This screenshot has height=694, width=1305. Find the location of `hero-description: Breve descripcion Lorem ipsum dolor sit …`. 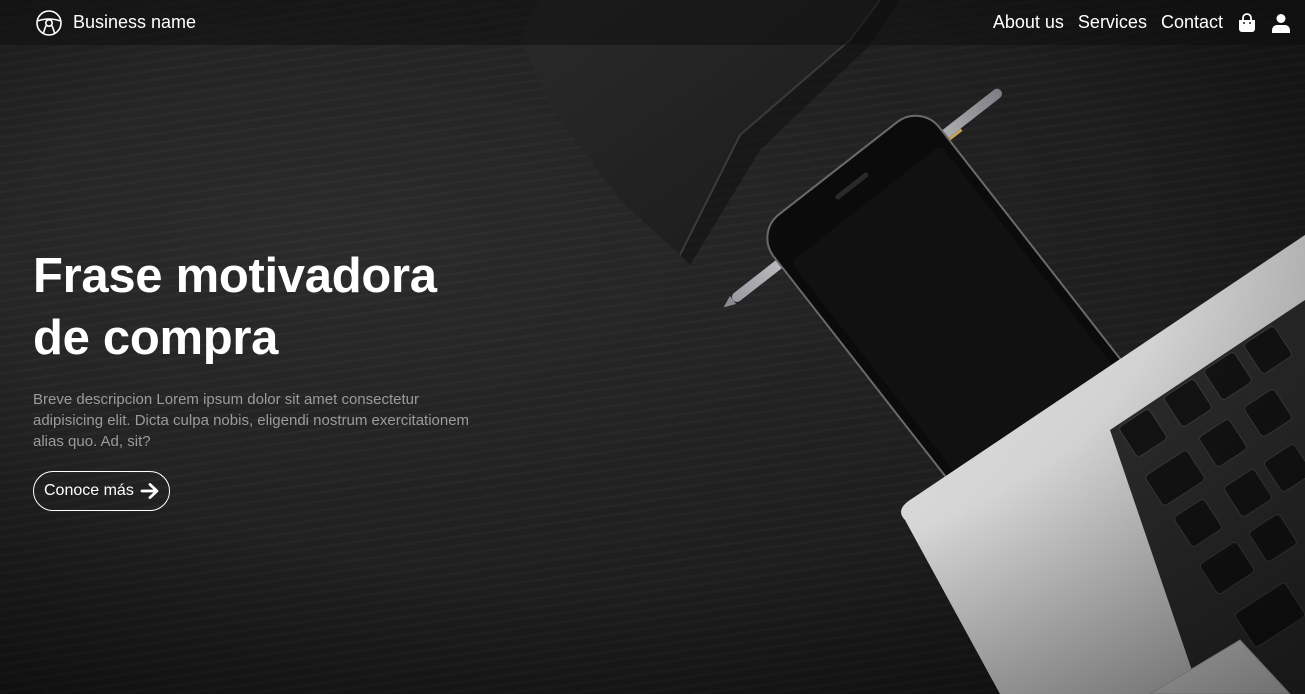

hero-description: Breve descripcion Lorem ipsum dolor sit … is located at coordinates (251, 420).